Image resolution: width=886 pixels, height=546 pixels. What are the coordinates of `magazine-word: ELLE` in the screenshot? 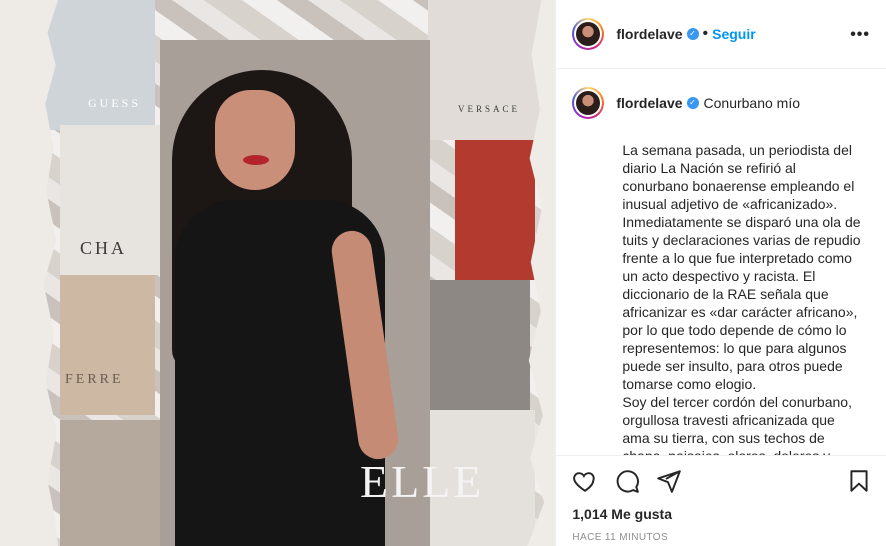 It's located at (422, 481).